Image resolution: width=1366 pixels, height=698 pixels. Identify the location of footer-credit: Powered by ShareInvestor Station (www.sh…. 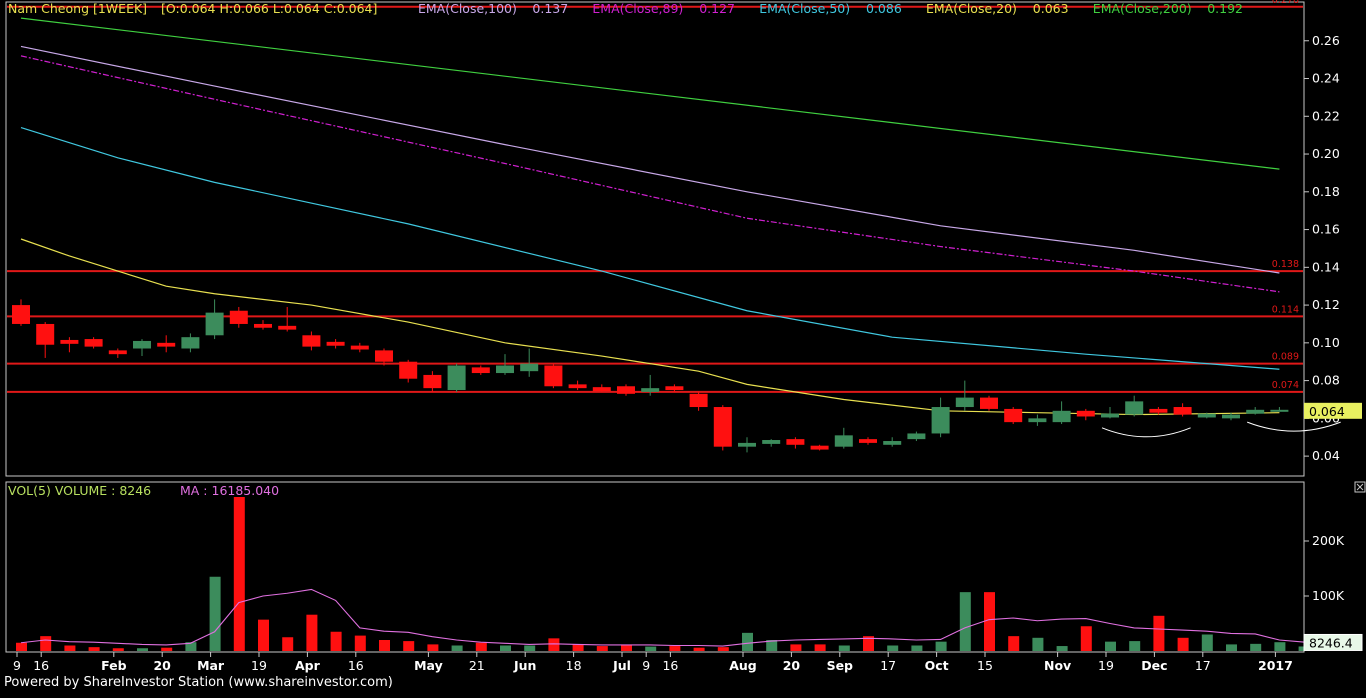
(198, 682).